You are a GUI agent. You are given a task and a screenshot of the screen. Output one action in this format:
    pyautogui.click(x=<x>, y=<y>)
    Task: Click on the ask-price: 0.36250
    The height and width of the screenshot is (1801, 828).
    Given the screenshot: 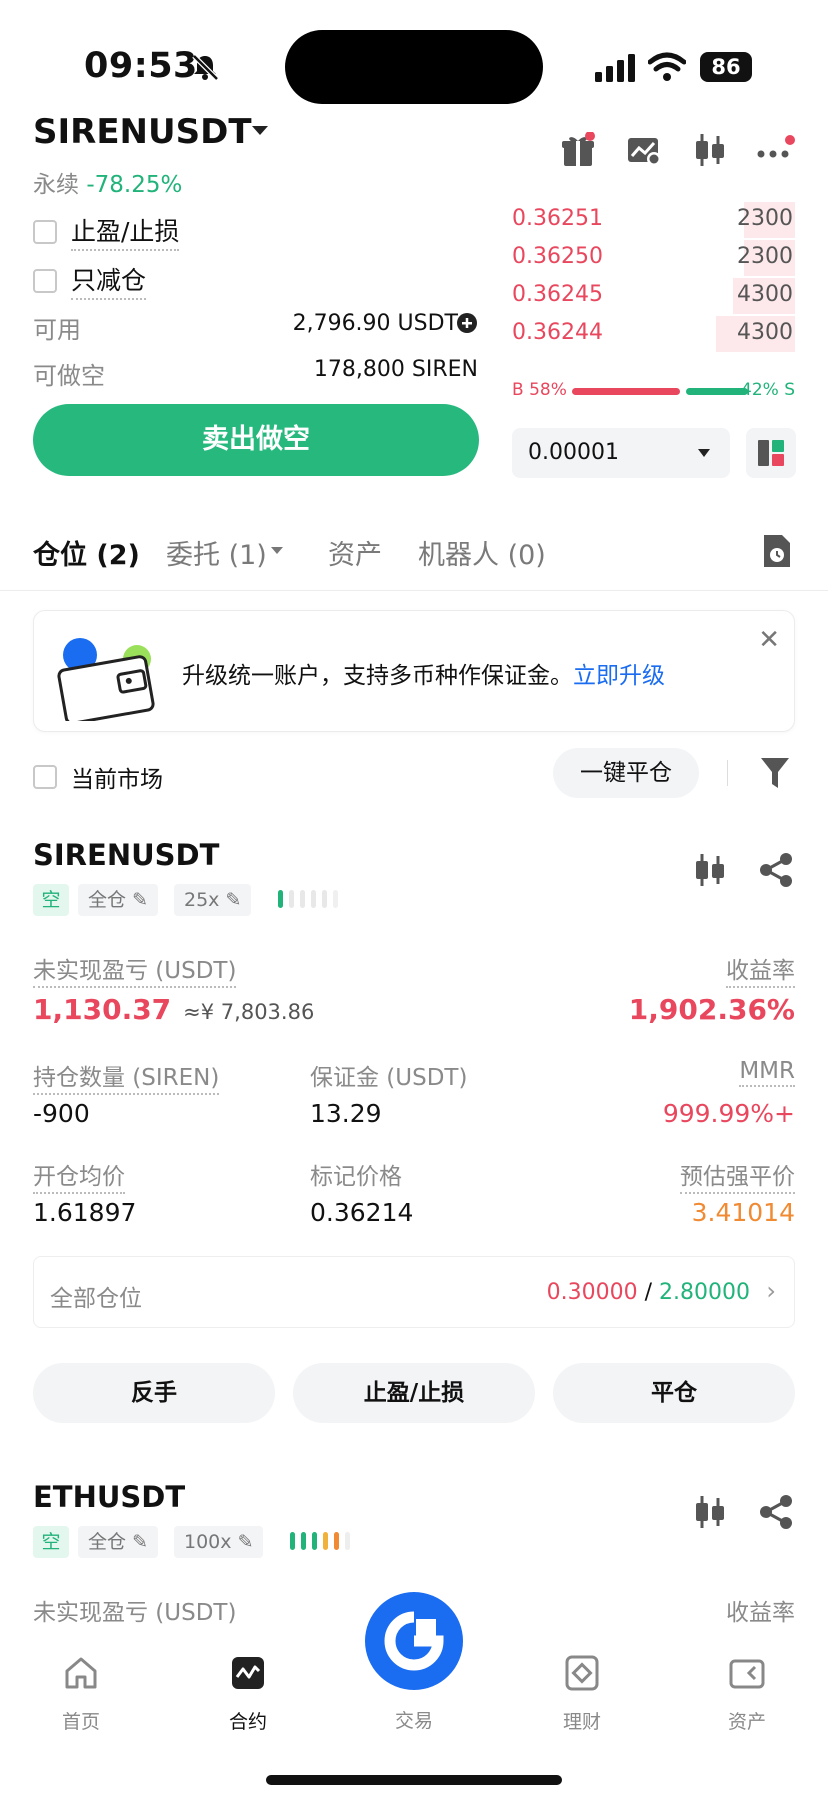 What is the action you would take?
    pyautogui.click(x=557, y=256)
    